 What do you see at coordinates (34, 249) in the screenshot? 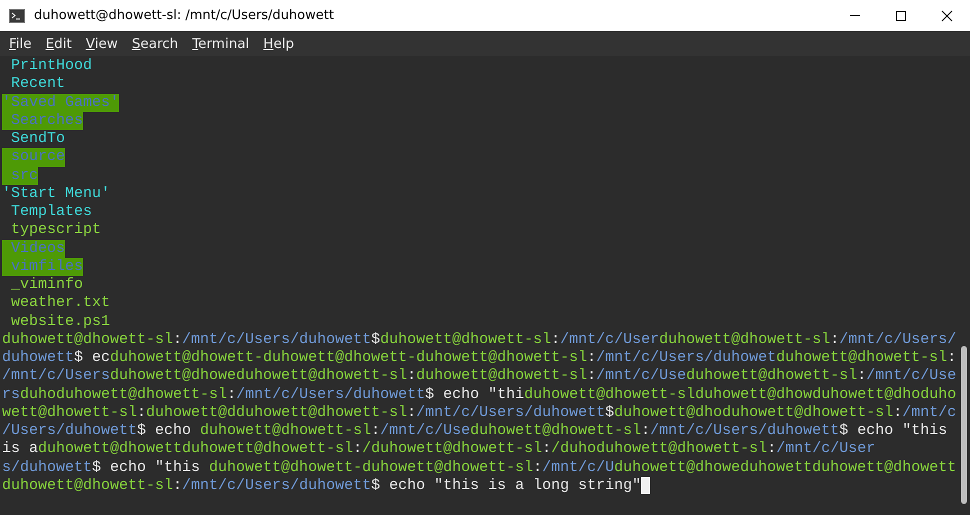
I see `file-name: Videos` at bounding box center [34, 249].